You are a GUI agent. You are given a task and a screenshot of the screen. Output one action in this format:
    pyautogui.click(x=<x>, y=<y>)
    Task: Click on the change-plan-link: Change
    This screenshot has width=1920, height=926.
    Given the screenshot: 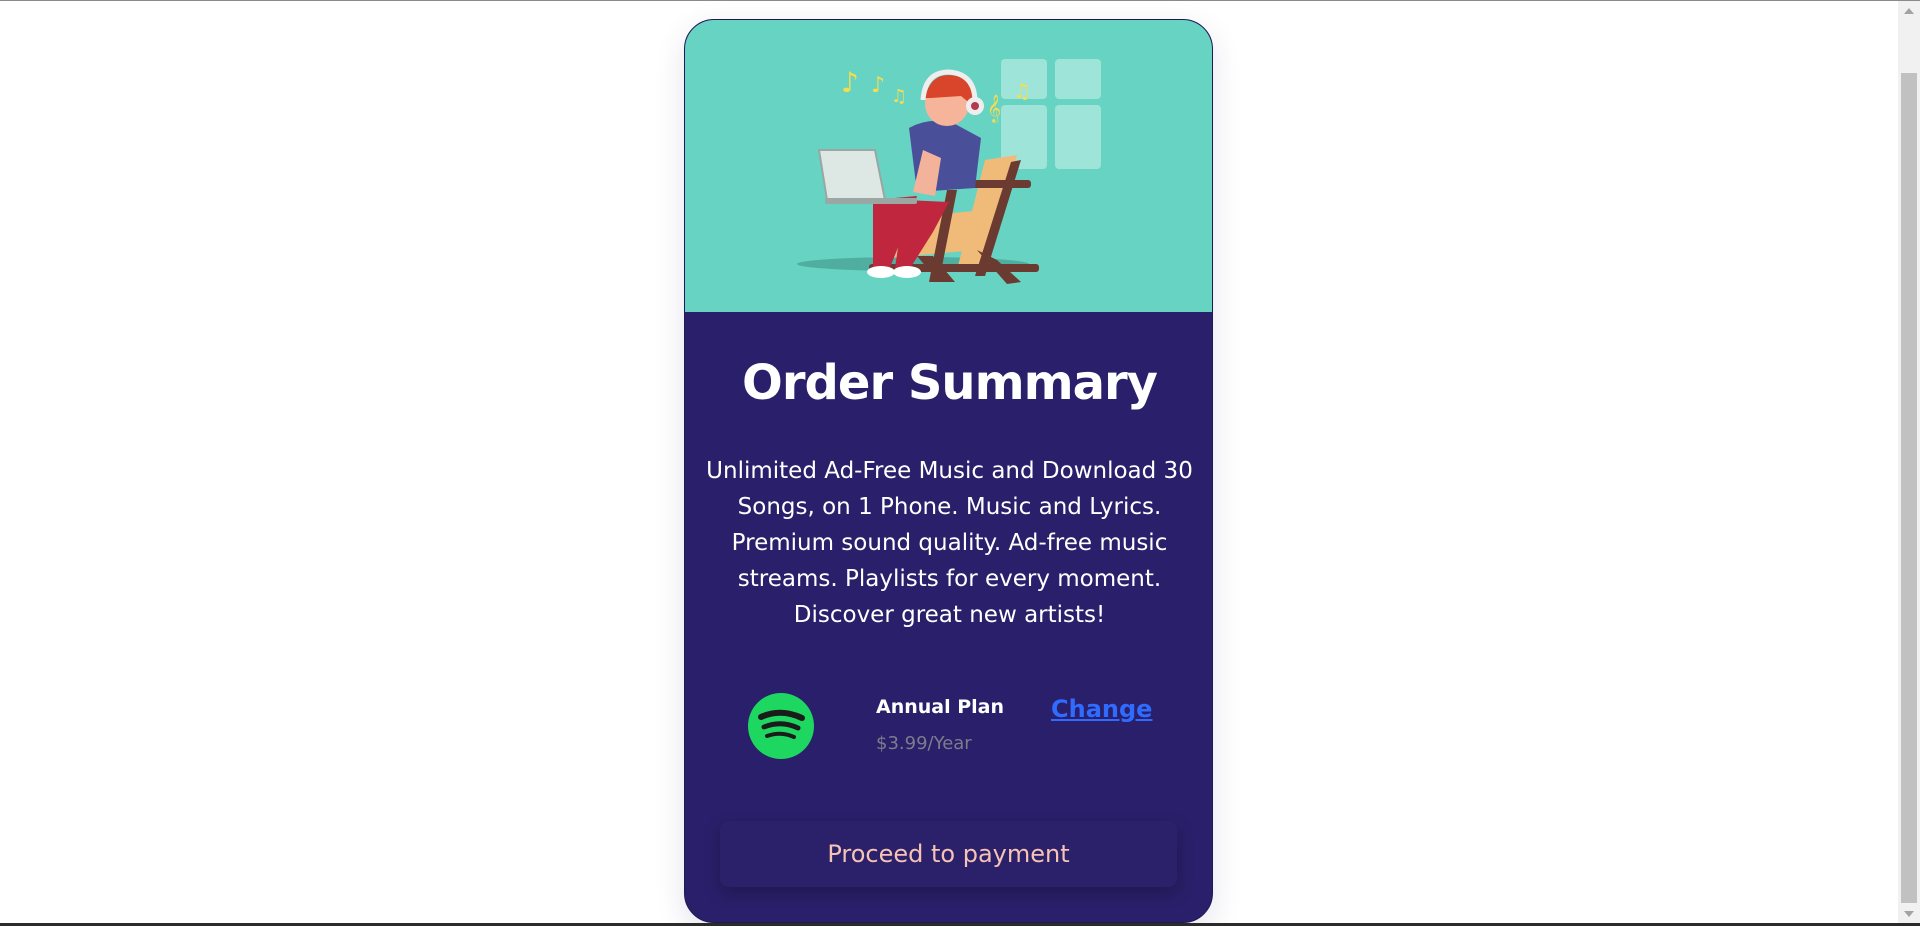 What is the action you would take?
    pyautogui.click(x=1101, y=709)
    